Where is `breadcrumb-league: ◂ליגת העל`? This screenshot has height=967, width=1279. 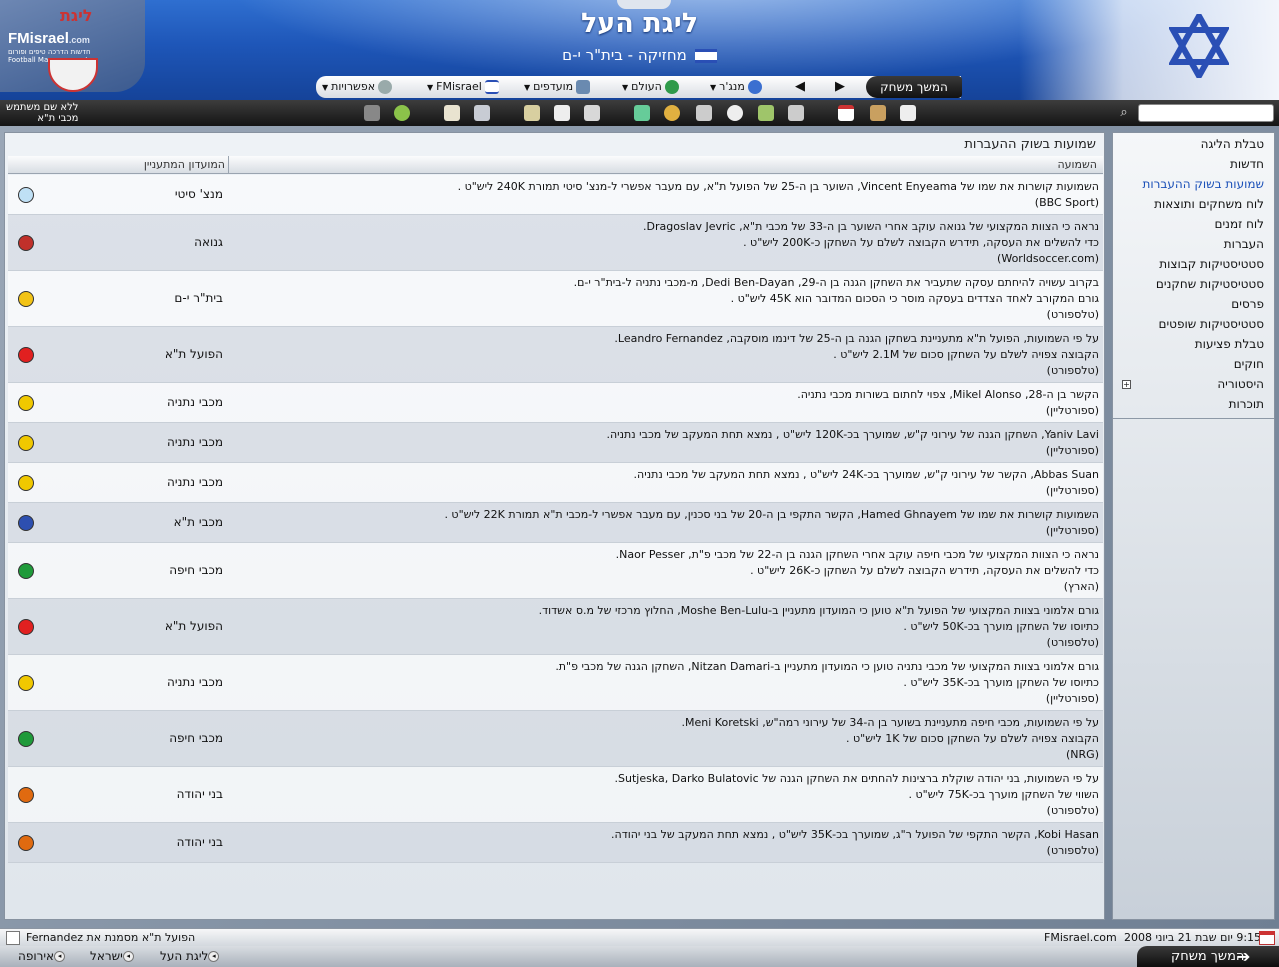 breadcrumb-league: ◂ליגת העל is located at coordinates (191, 956).